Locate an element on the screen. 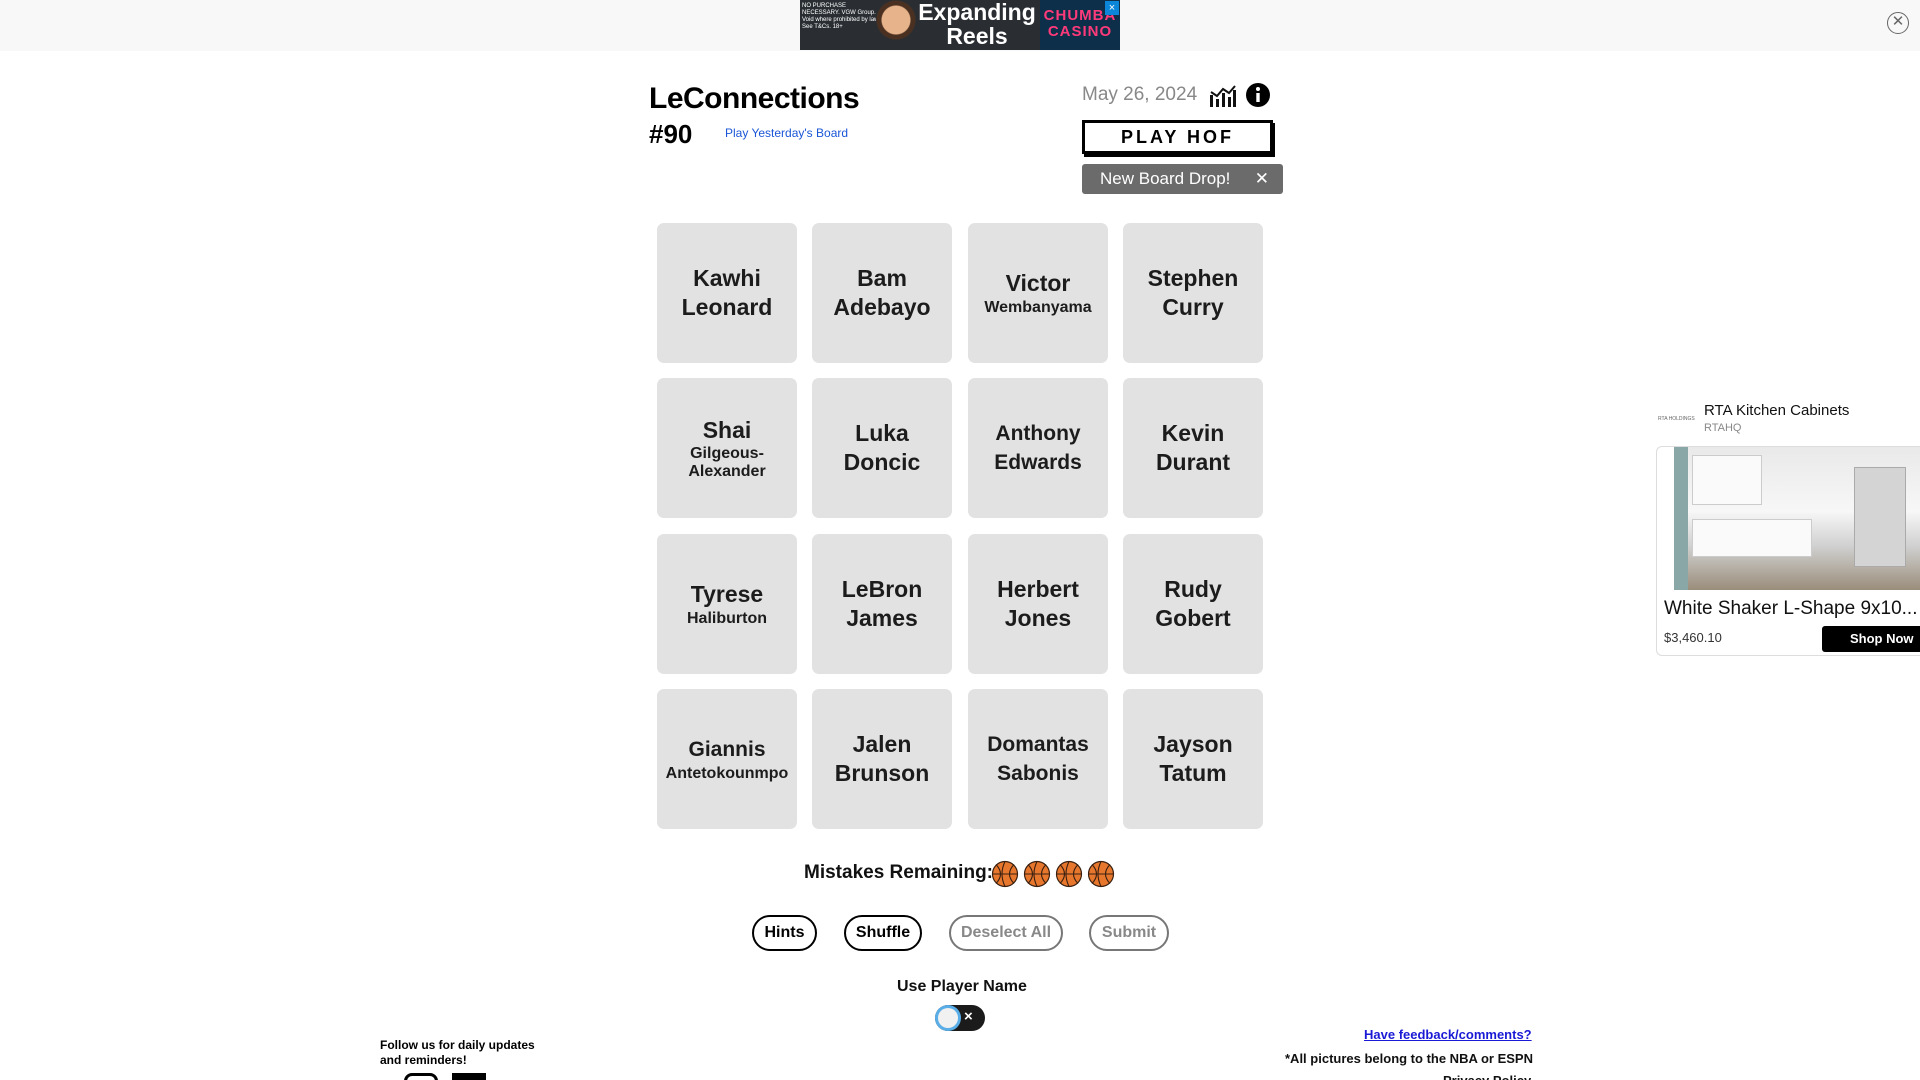 The height and width of the screenshot is (1080, 1920). tile-last-name: Wembanyama is located at coordinates (1038, 307).